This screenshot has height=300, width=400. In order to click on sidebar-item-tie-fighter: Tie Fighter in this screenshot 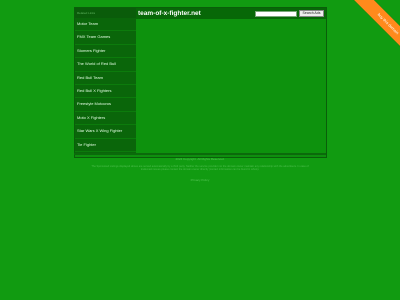, I will do `click(105, 145)`.